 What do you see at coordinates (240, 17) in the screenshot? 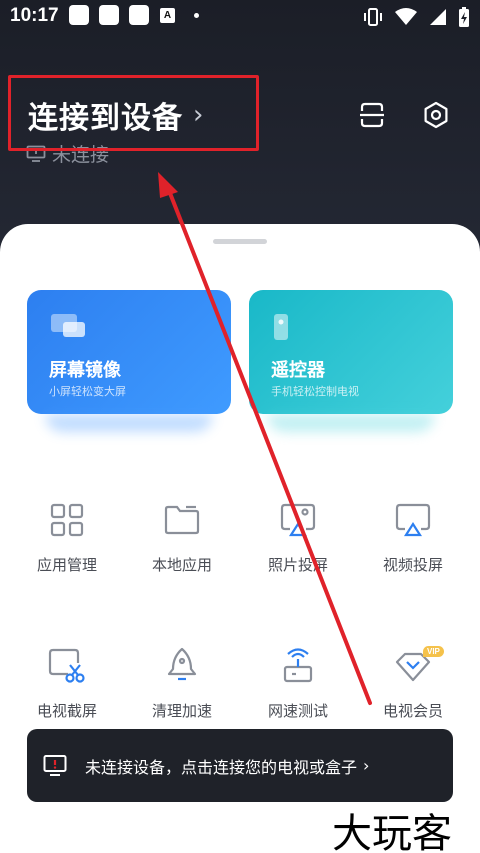
I see `status-bar: 10:17 A` at bounding box center [240, 17].